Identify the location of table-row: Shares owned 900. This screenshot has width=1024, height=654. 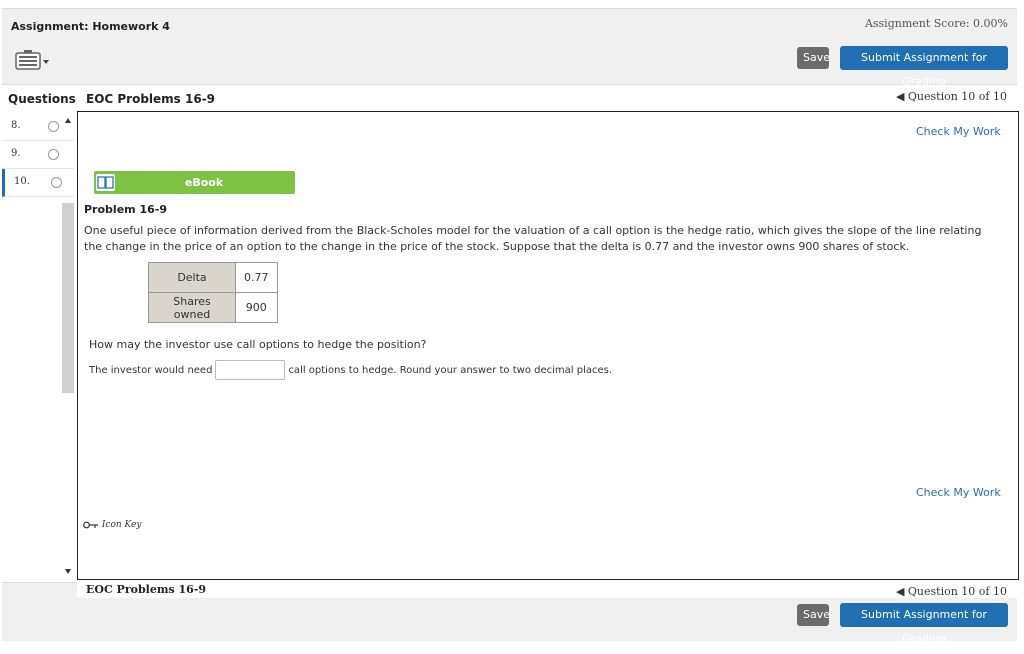
(213, 307).